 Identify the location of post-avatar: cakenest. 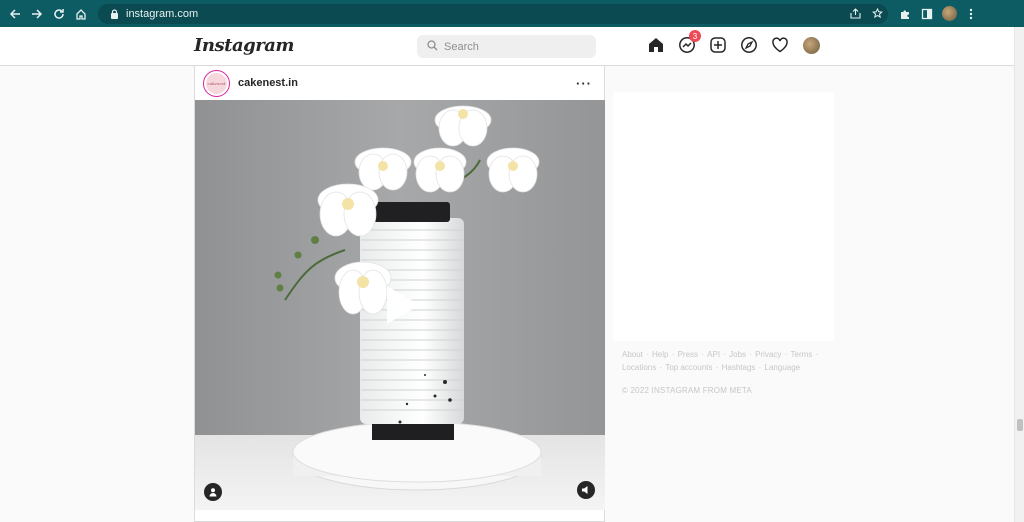
(216, 83).